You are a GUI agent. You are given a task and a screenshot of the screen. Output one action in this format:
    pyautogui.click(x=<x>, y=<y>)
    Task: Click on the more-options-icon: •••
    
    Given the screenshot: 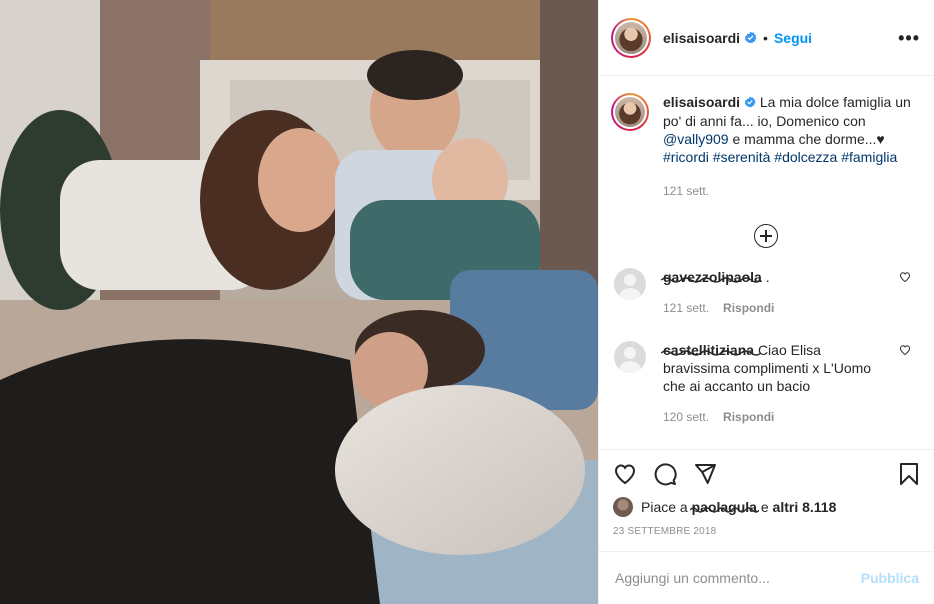 What is the action you would take?
    pyautogui.click(x=909, y=38)
    